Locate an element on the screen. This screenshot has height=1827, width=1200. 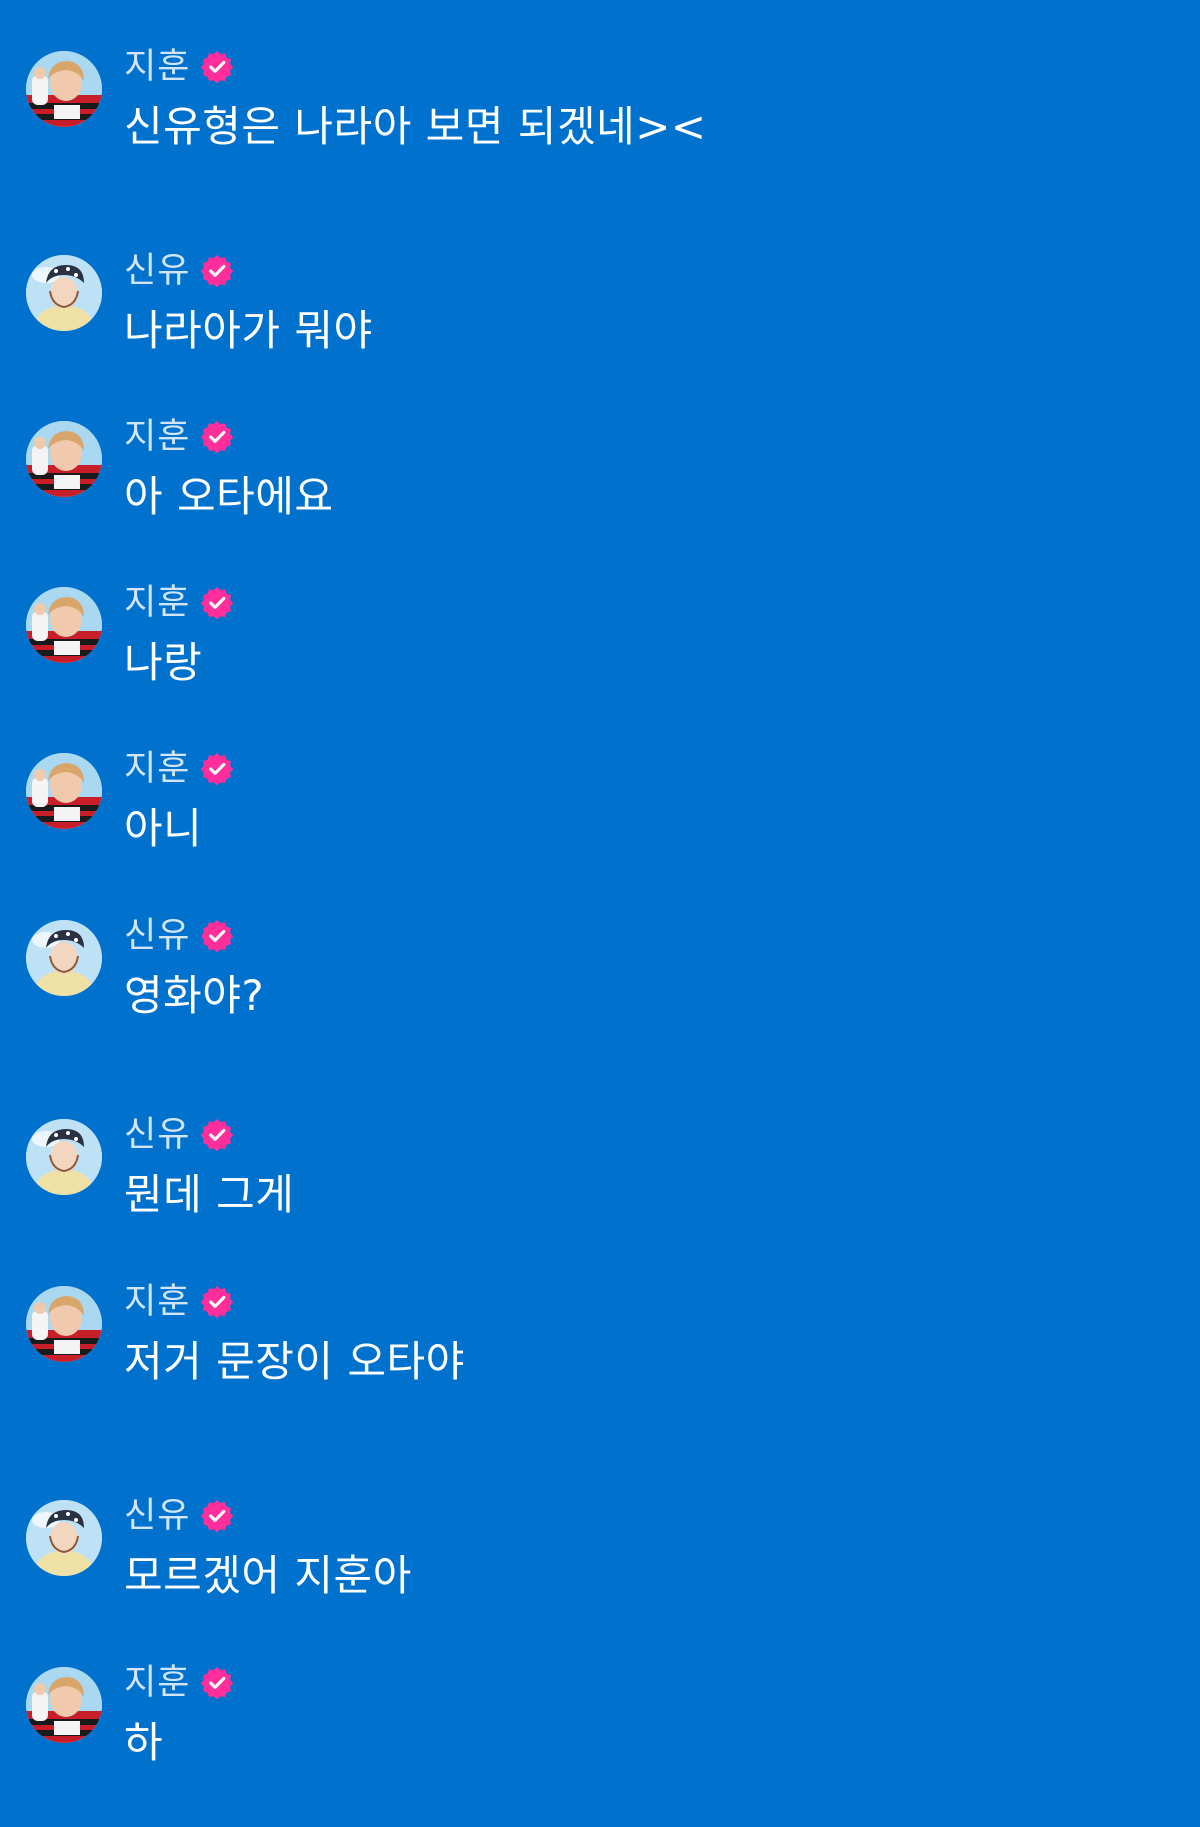
message-text: 나라아가 뭐야 is located at coordinates (248, 330).